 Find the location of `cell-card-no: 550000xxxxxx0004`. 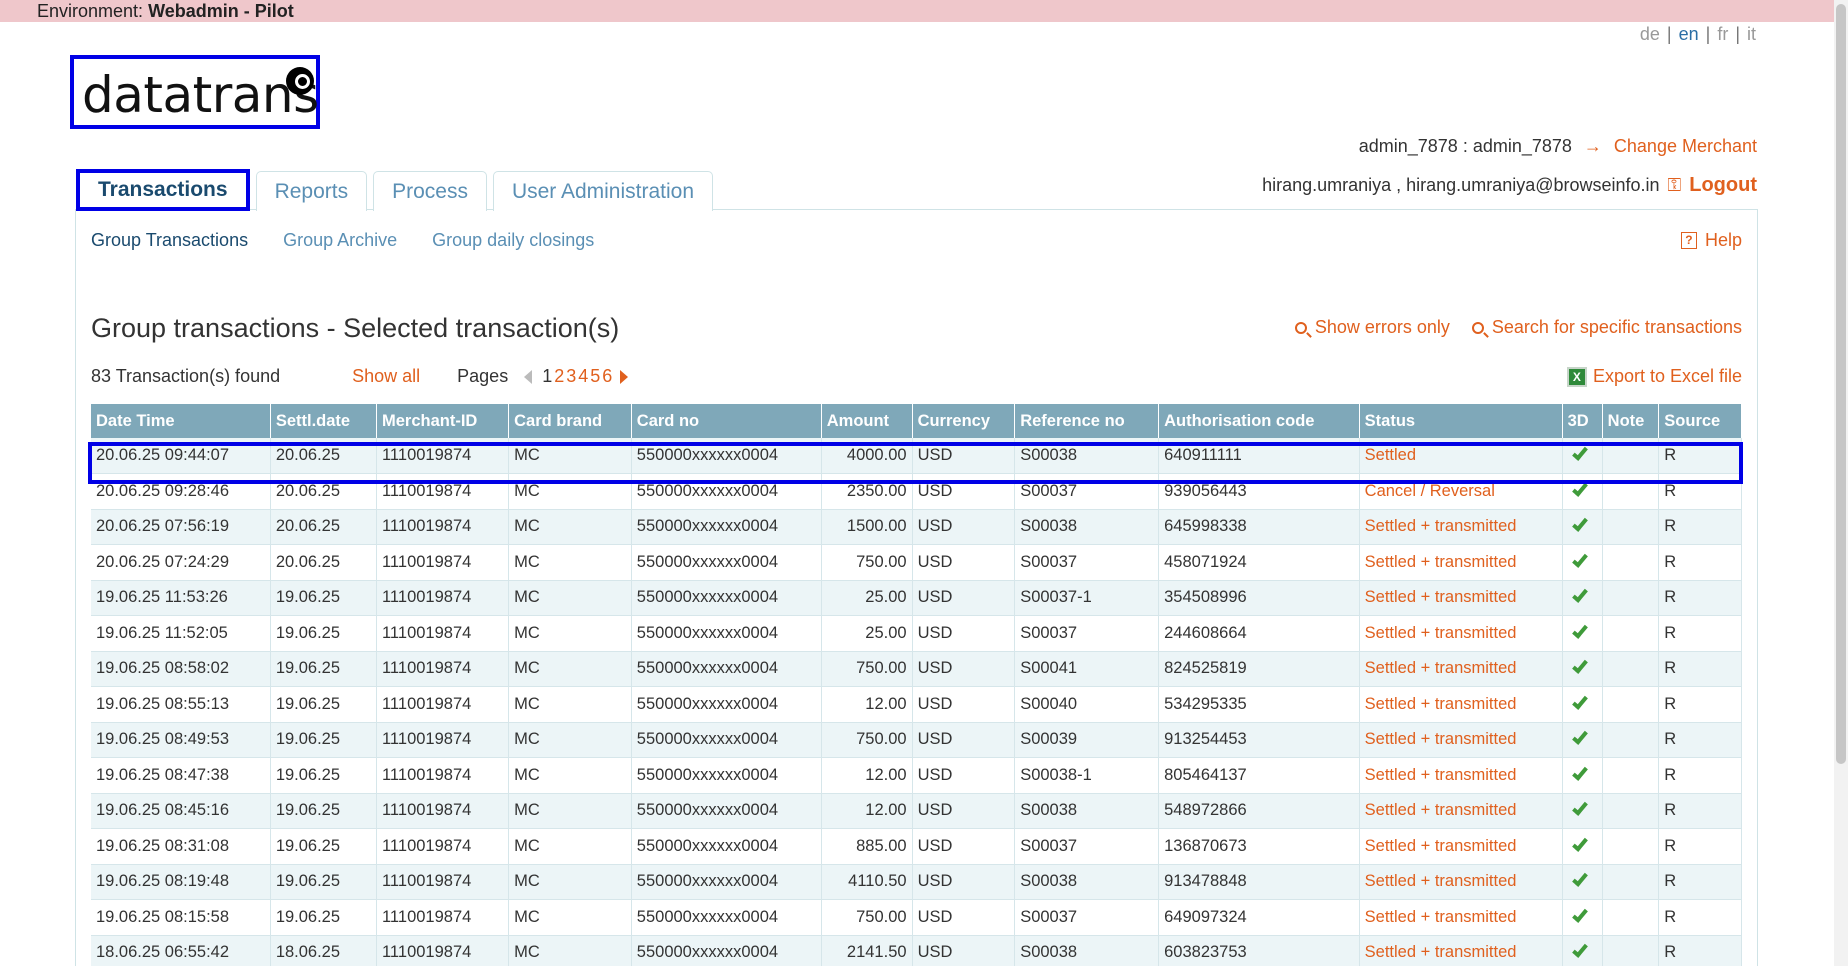

cell-card-no: 550000xxxxxx0004 is located at coordinates (726, 456).